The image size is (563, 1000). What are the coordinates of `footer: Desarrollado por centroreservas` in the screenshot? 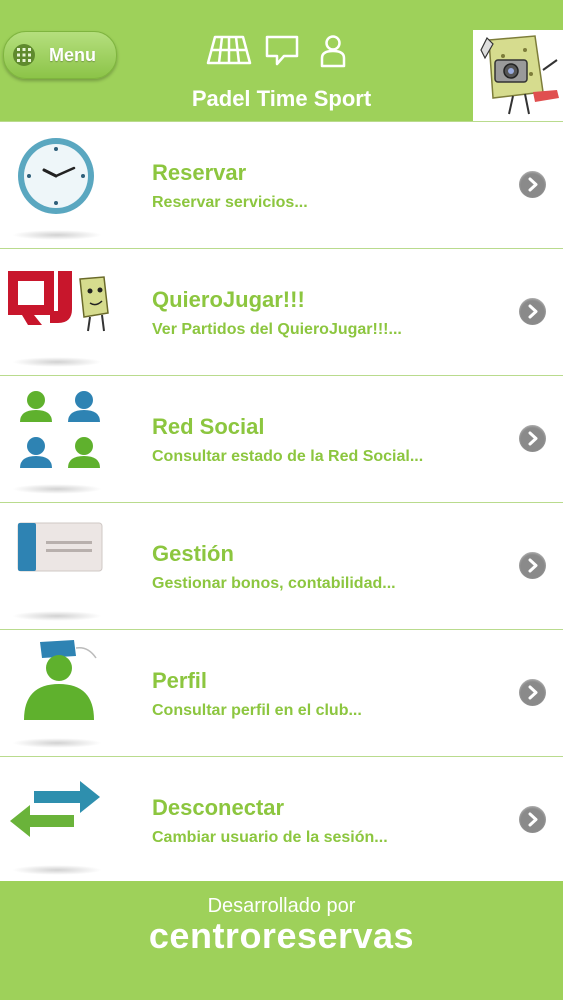 It's located at (281, 940).